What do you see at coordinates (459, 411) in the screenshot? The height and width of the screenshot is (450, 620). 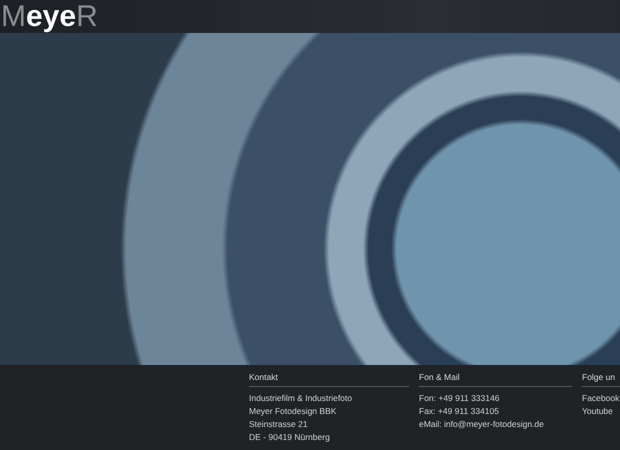 I see `footer-text: Fax: +49 911 334105` at bounding box center [459, 411].